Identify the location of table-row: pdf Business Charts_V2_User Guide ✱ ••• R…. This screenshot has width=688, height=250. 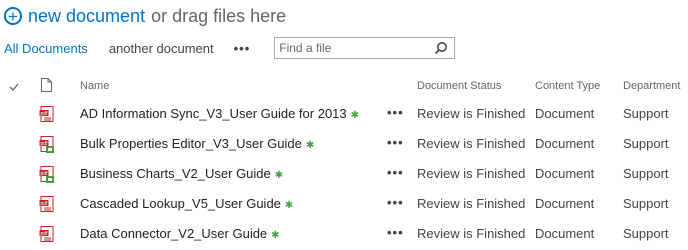
(344, 175).